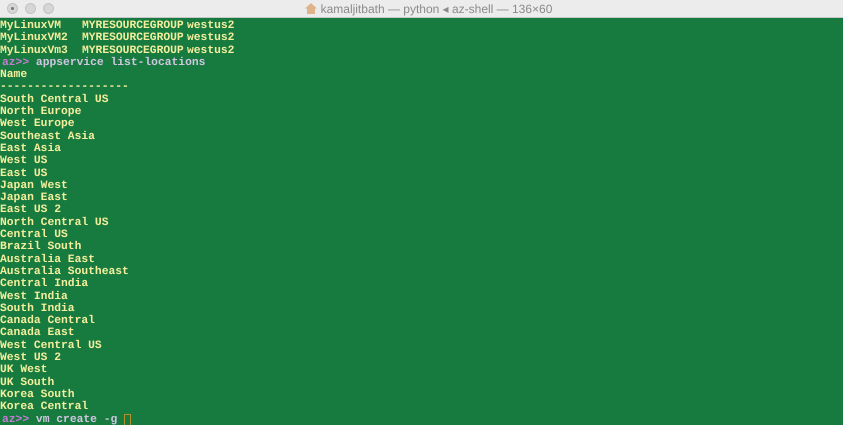 Image resolution: width=843 pixels, height=425 pixels. I want to click on output-text: North Central US, so click(54, 222).